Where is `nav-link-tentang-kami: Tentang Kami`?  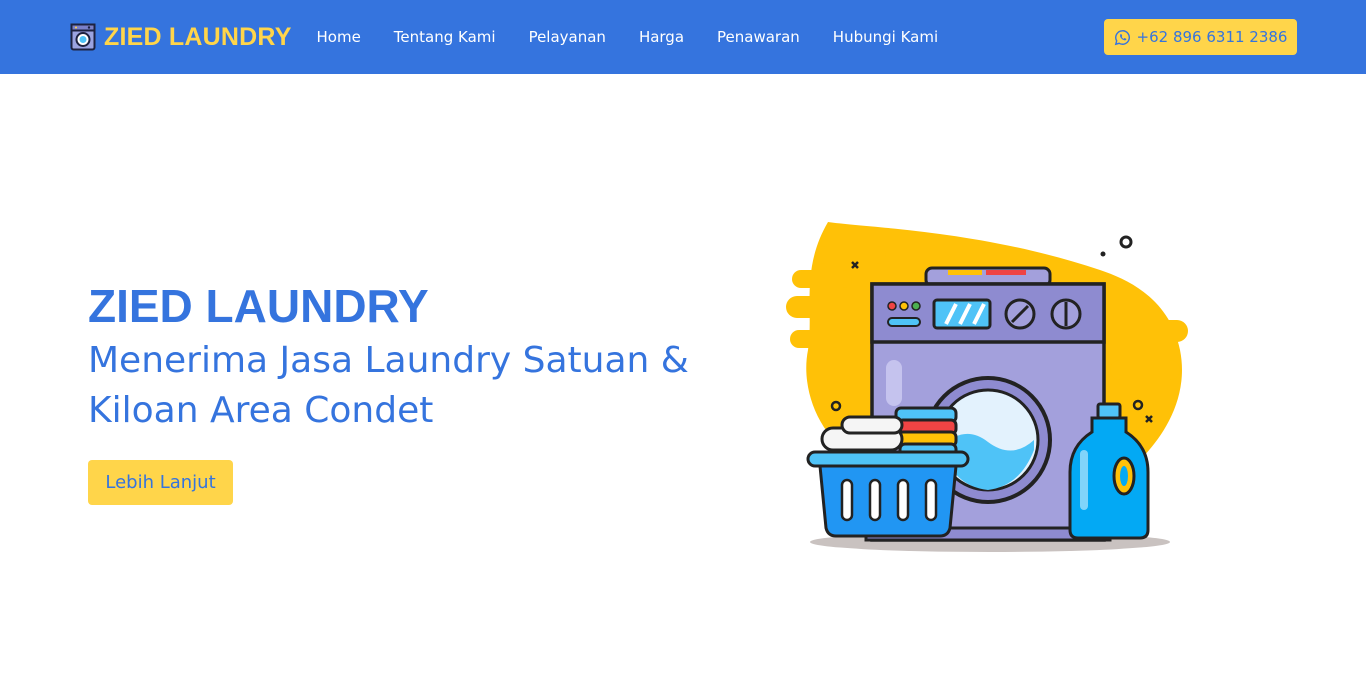
nav-link-tentang-kami: Tentang Kami is located at coordinates (444, 37).